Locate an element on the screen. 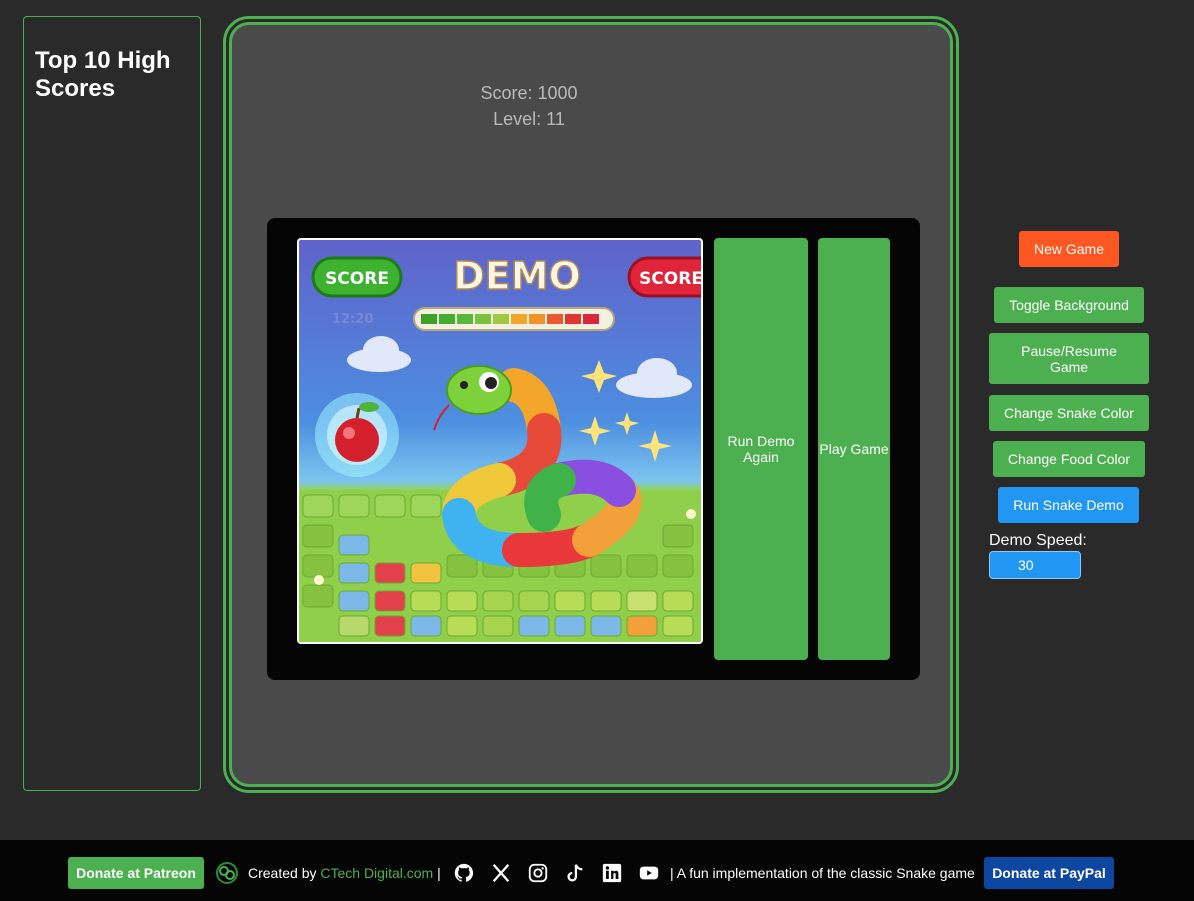 The width and height of the screenshot is (1194, 901). demo-title: DEMO is located at coordinates (517, 276).